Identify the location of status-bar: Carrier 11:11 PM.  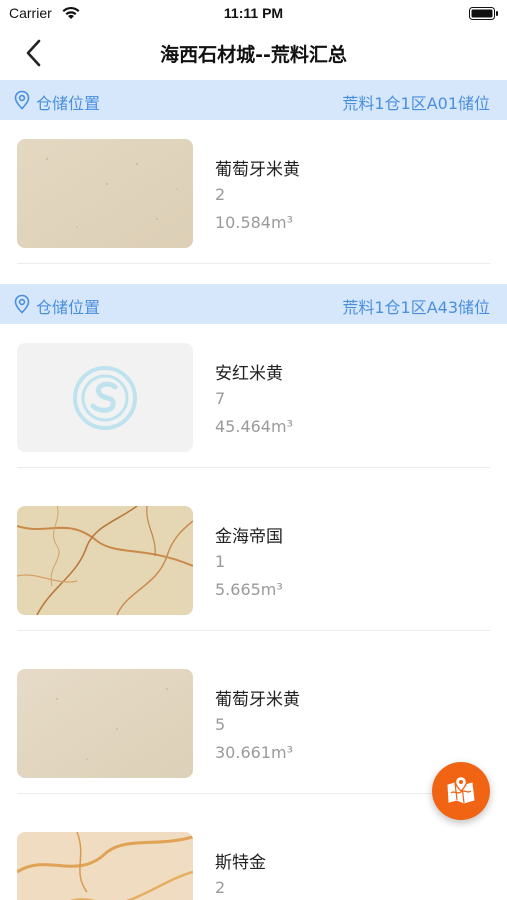
(253, 14).